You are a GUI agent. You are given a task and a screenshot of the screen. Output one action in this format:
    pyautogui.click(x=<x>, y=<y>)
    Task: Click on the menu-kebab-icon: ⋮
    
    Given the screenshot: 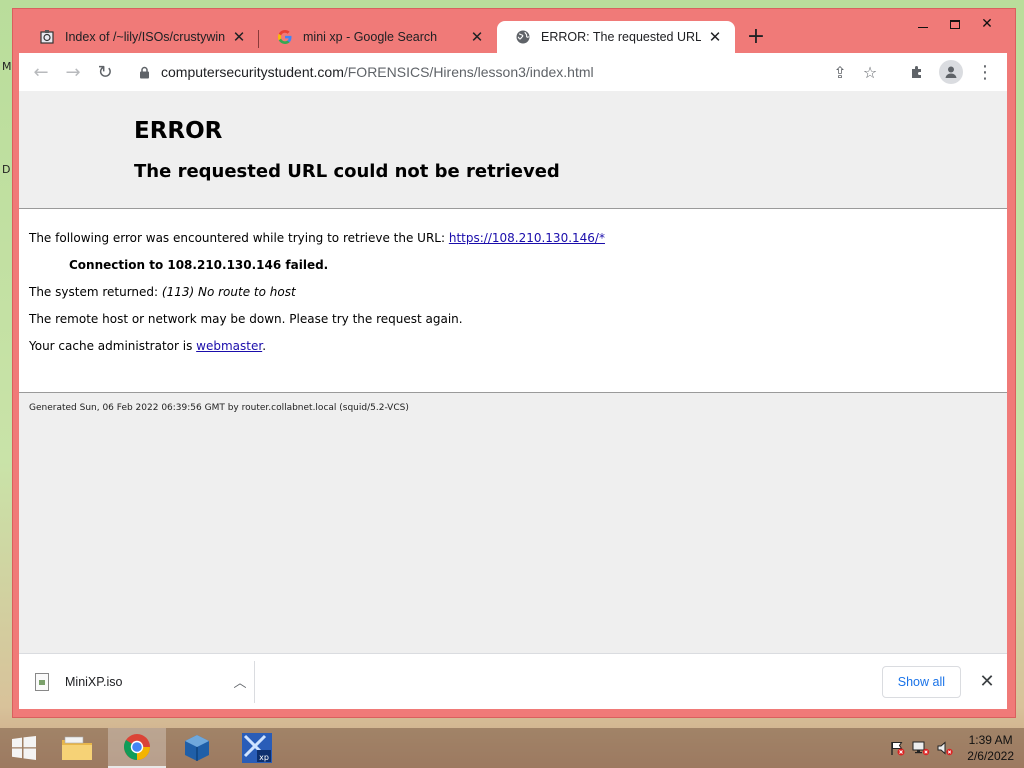 What is the action you would take?
    pyautogui.click(x=985, y=72)
    